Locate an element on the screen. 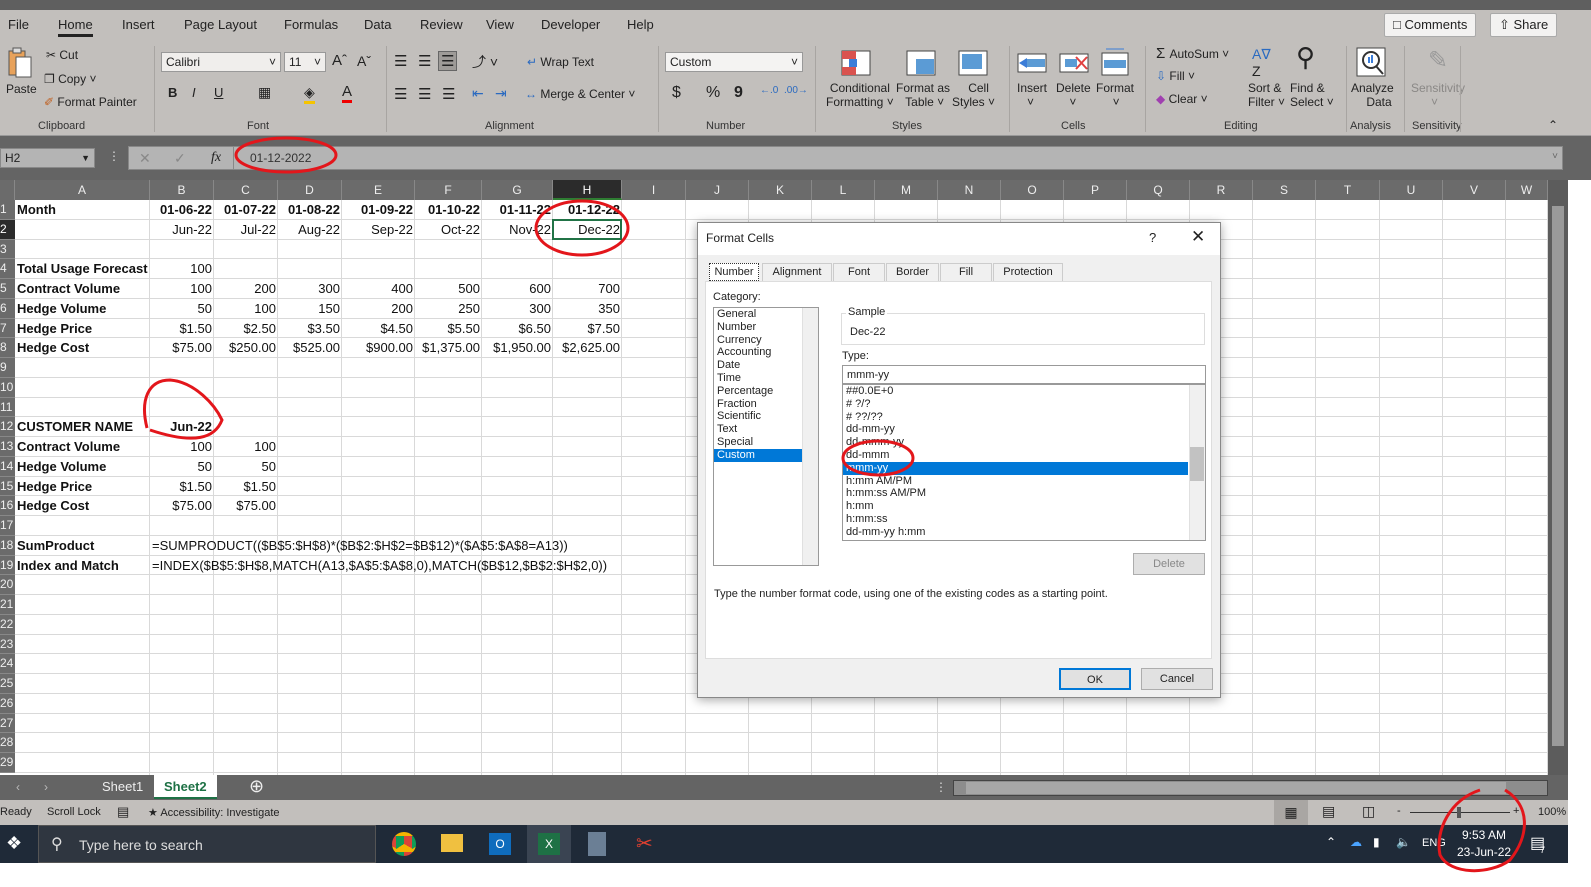 The height and width of the screenshot is (887, 1591). cell-e5: 400 is located at coordinates (378, 288).